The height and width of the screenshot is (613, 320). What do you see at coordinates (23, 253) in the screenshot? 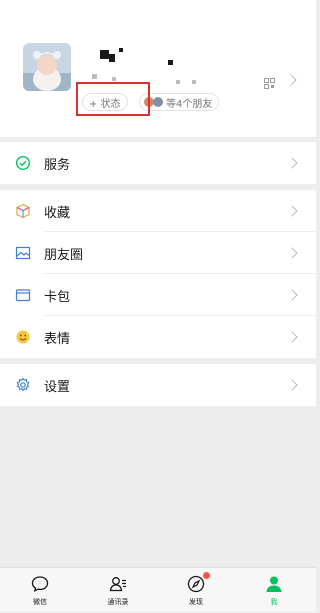
I see `moments-image-icon` at bounding box center [23, 253].